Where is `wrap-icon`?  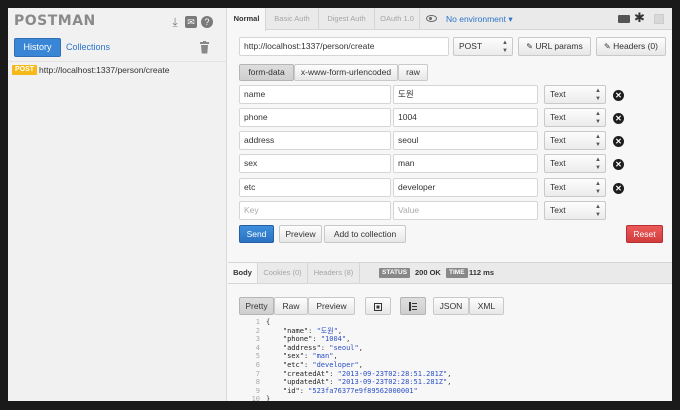
wrap-icon is located at coordinates (413, 306).